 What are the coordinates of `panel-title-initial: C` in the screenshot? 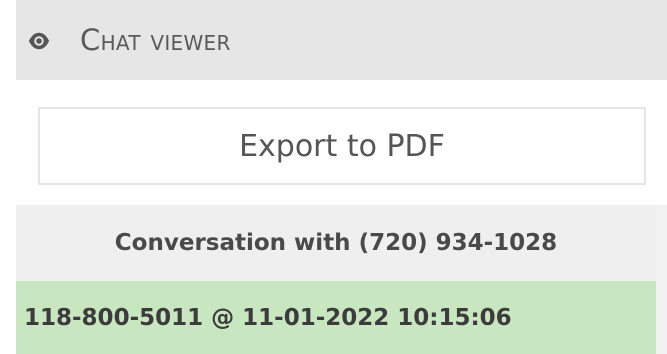 It's located at (90, 40).